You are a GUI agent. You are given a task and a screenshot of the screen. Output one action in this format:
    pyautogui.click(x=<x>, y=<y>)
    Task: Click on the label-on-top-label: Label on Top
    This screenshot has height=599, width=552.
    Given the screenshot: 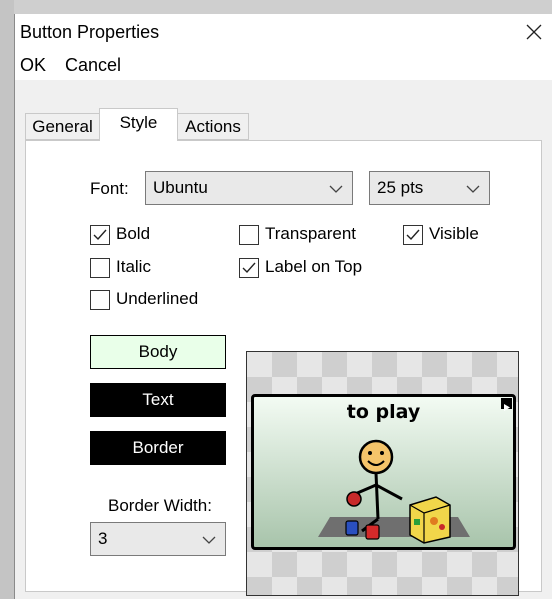 What is the action you would take?
    pyautogui.click(x=314, y=266)
    